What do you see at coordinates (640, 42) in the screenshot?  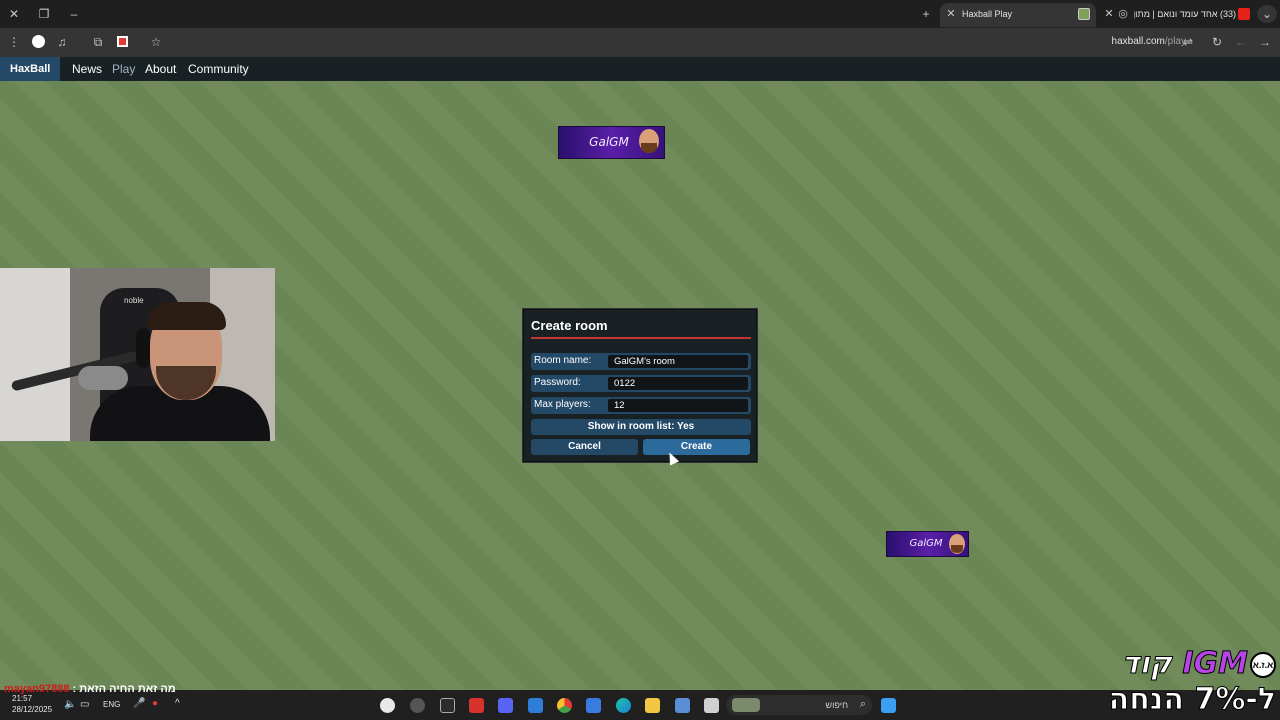 I see `browser-toolbar: ⋮ ♫ ⧉ ☆ haxball.com/play ⇌ ↻ ← →` at bounding box center [640, 42].